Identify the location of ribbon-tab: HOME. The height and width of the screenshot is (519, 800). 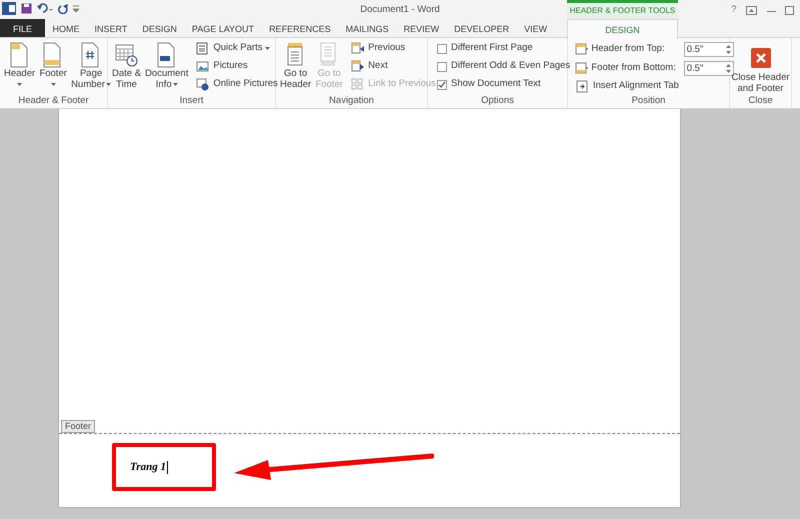
(66, 28).